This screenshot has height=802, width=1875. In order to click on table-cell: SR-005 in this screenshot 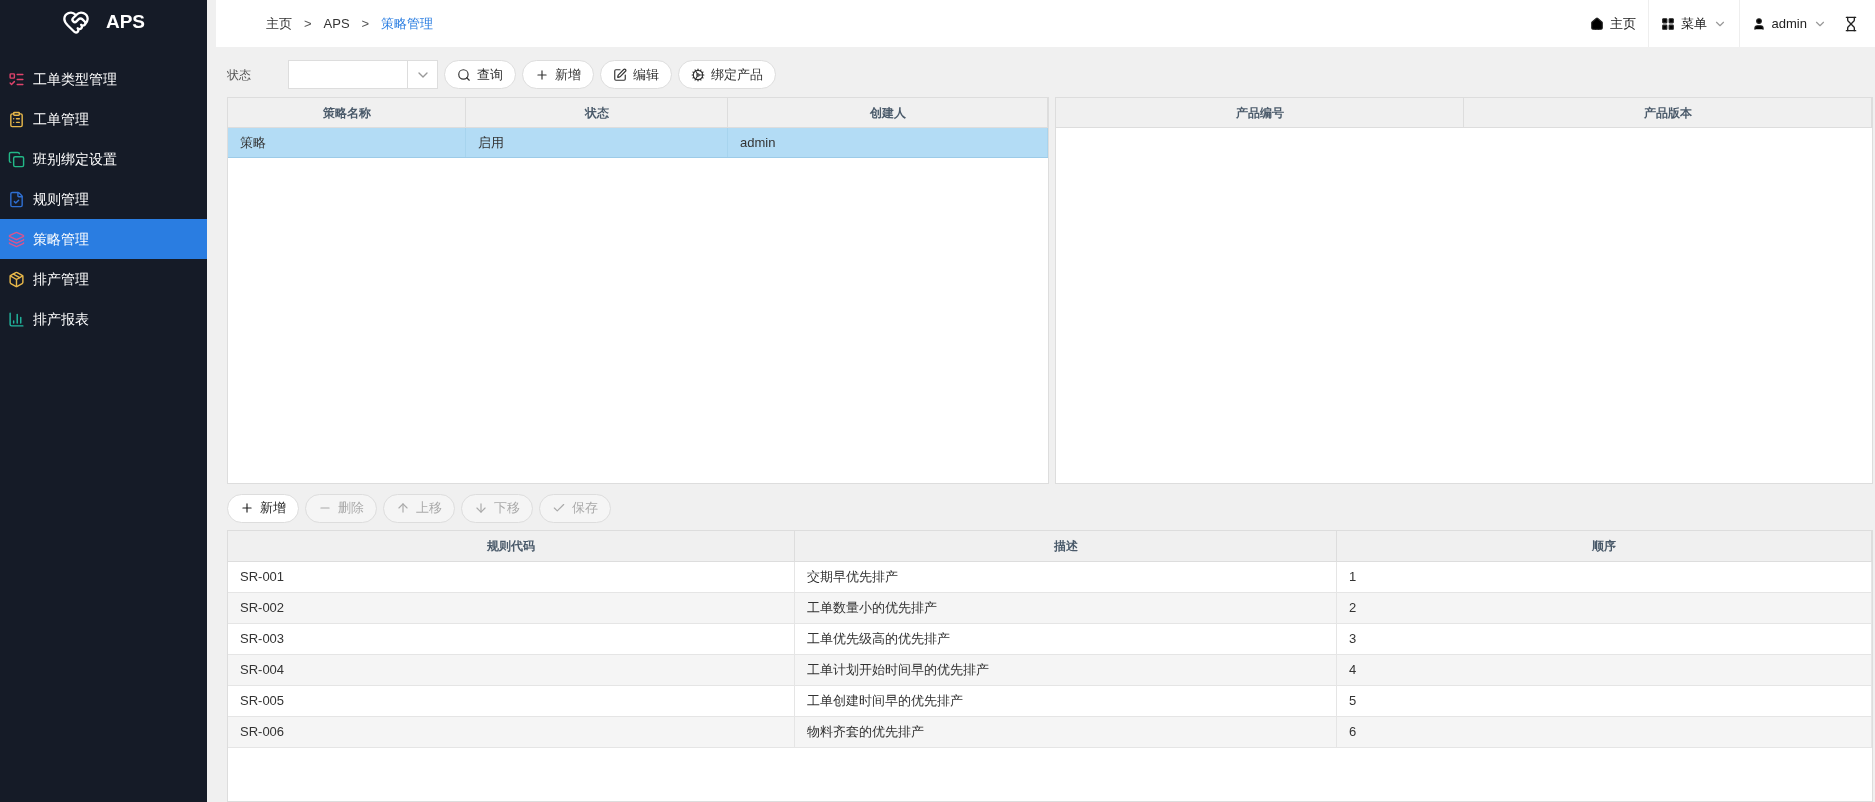, I will do `click(511, 701)`.